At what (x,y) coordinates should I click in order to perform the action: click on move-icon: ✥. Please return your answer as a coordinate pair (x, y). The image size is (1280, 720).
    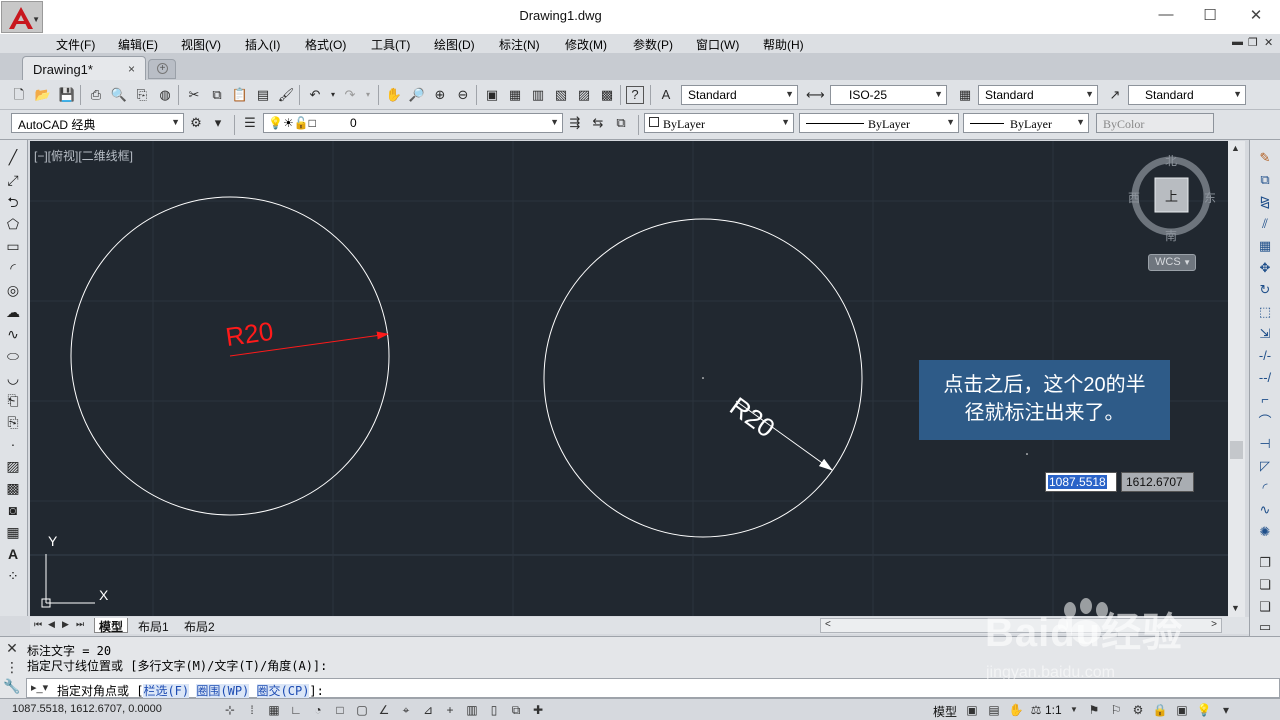
    Looking at the image, I should click on (1265, 268).